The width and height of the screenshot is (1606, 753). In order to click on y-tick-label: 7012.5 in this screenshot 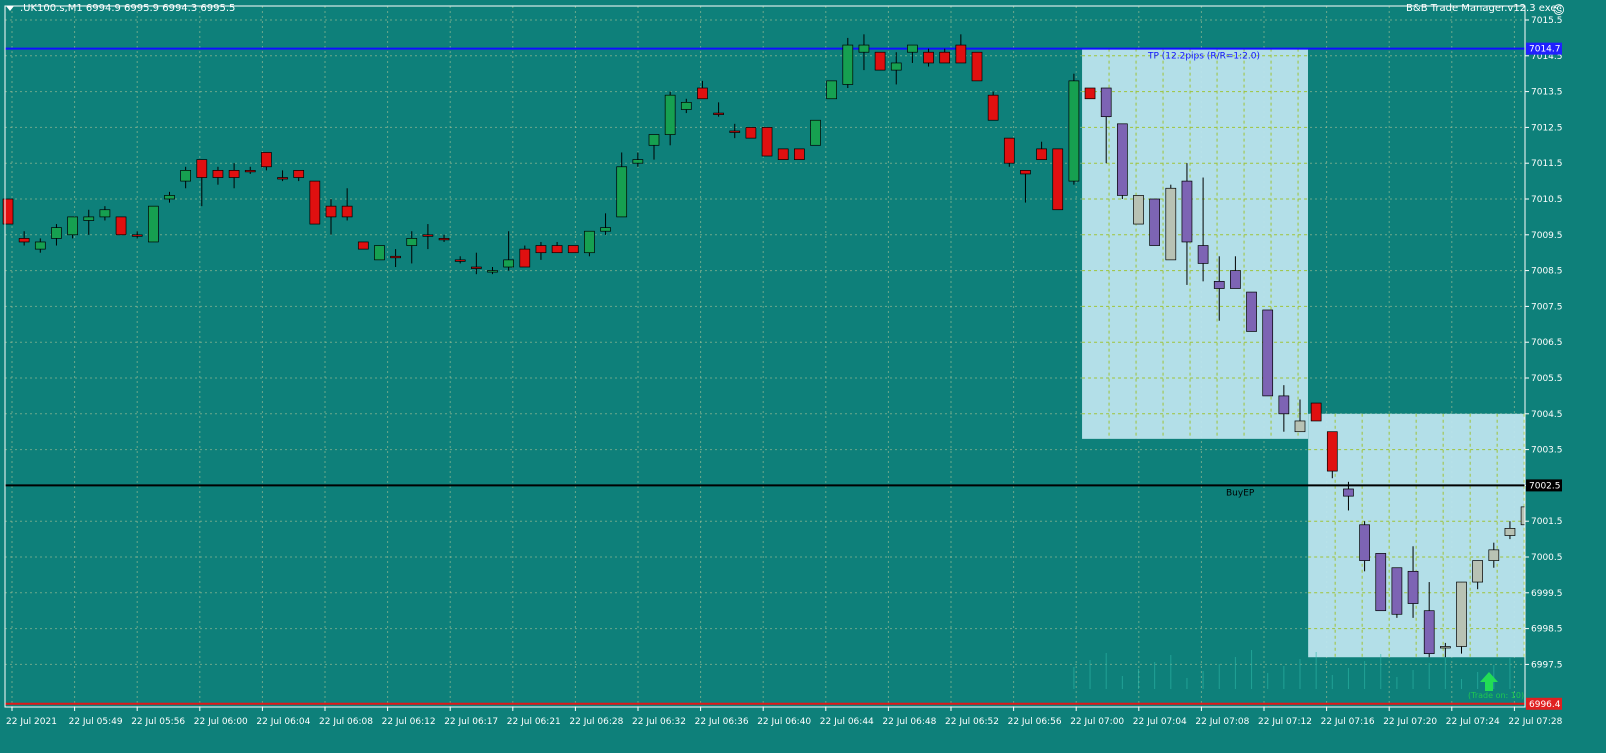, I will do `click(1547, 128)`.